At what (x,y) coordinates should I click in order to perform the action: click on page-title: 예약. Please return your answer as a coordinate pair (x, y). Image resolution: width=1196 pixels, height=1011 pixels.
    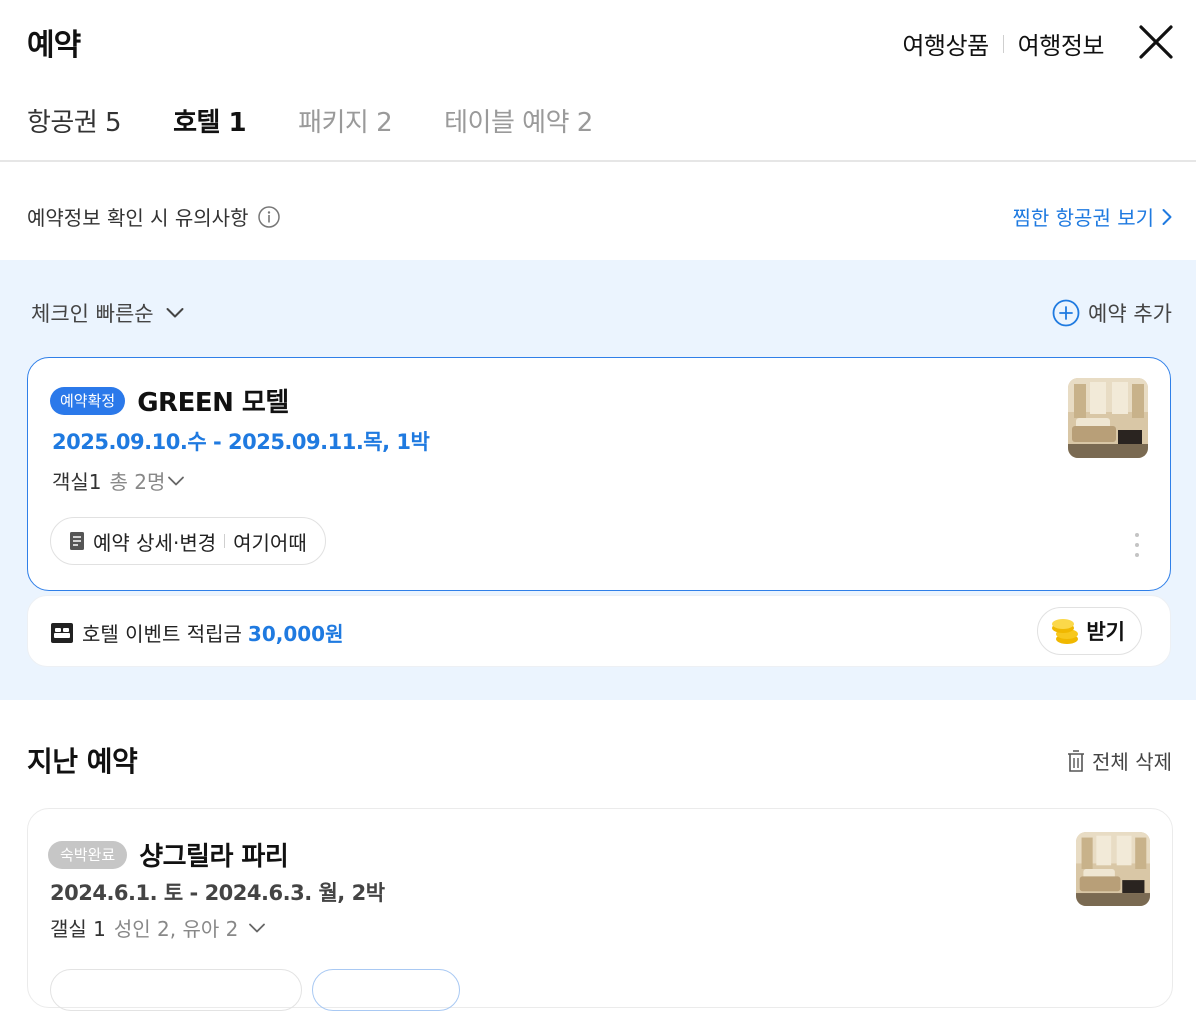
    Looking at the image, I should click on (54, 45).